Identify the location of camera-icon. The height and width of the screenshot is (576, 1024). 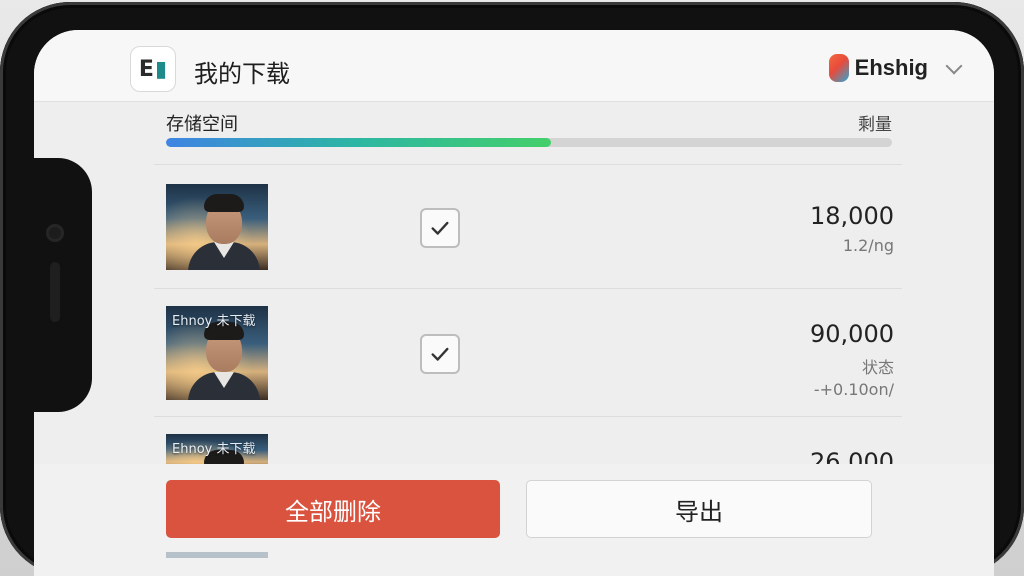
(55, 233).